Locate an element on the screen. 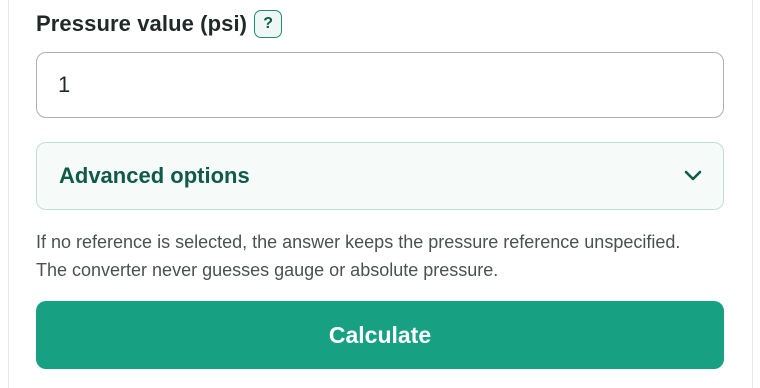  pressure-label-row: Pressure value (psi) ? is located at coordinates (159, 24).